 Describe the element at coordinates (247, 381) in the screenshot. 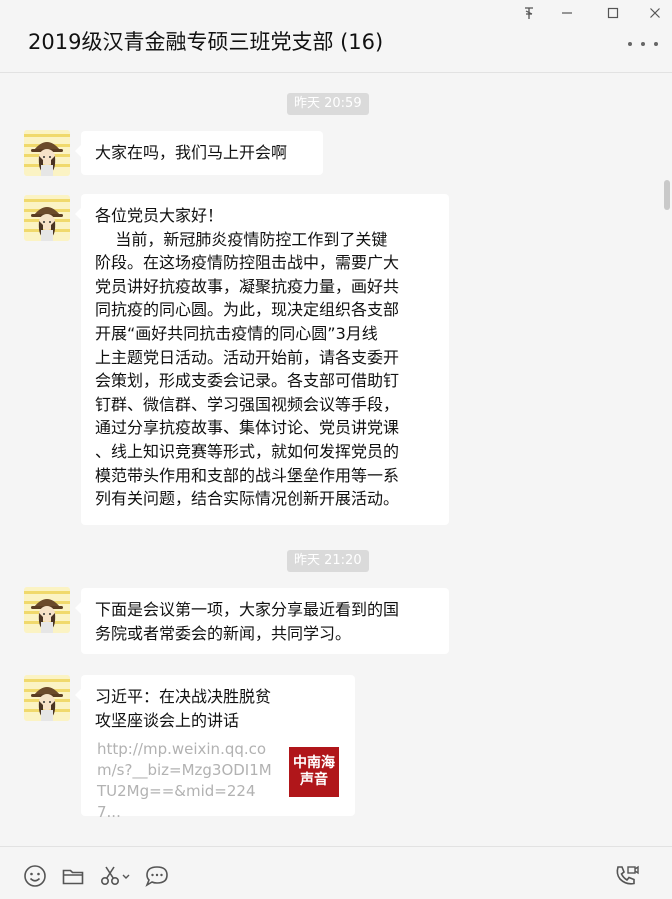

I see `message-line: 会策划，形成支委会记录。各支部可借助钉` at that location.